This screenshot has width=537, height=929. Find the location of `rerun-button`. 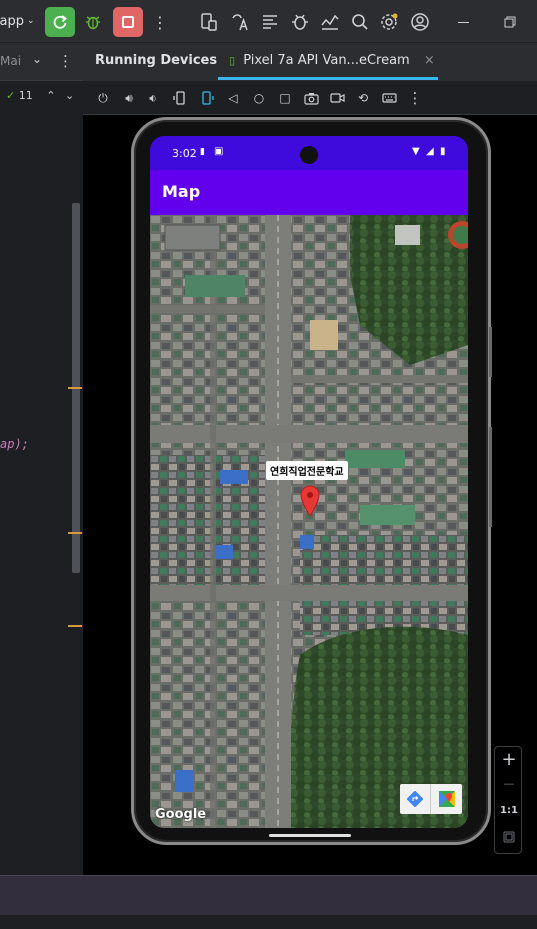

rerun-button is located at coordinates (60, 22).